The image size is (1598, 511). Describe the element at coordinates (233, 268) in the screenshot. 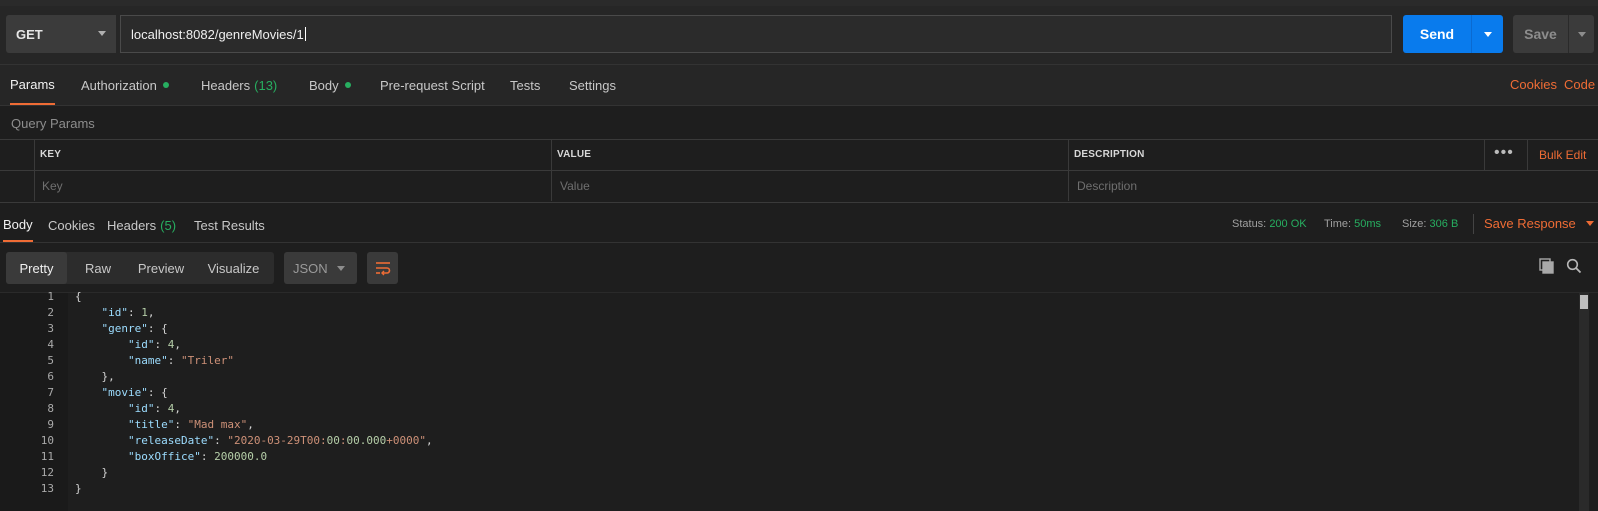

I see `view-visualize: Visualize` at that location.